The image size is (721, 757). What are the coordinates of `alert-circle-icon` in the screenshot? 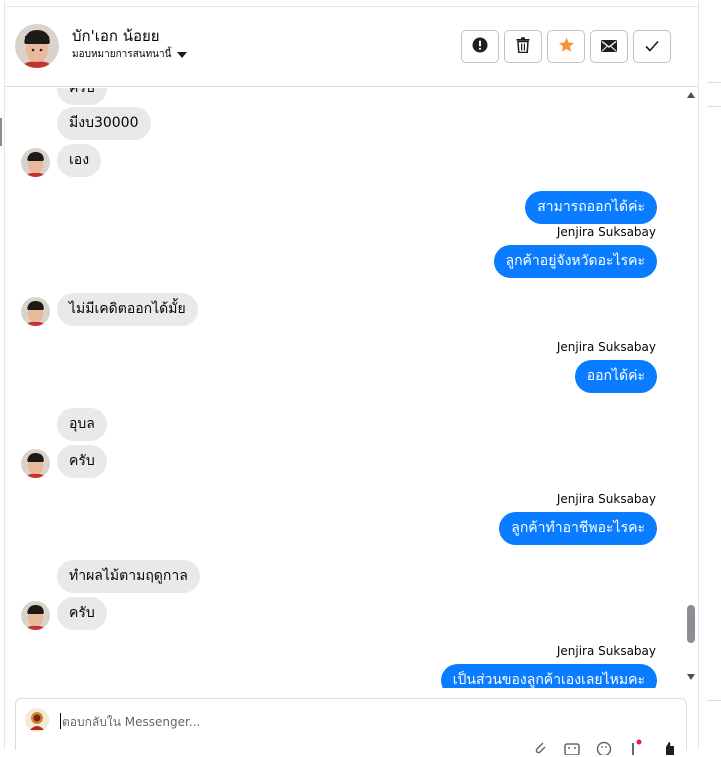 It's located at (480, 47).